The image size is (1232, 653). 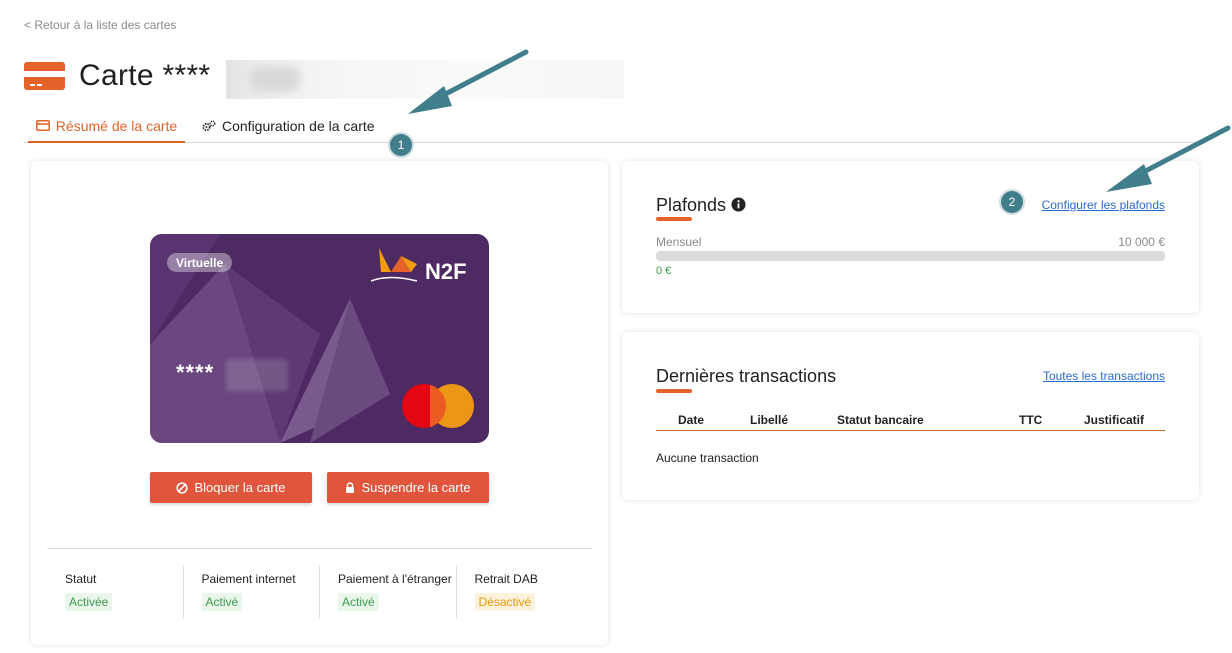 I want to click on suspend-card-button: Suspendre la carte, so click(x=408, y=487).